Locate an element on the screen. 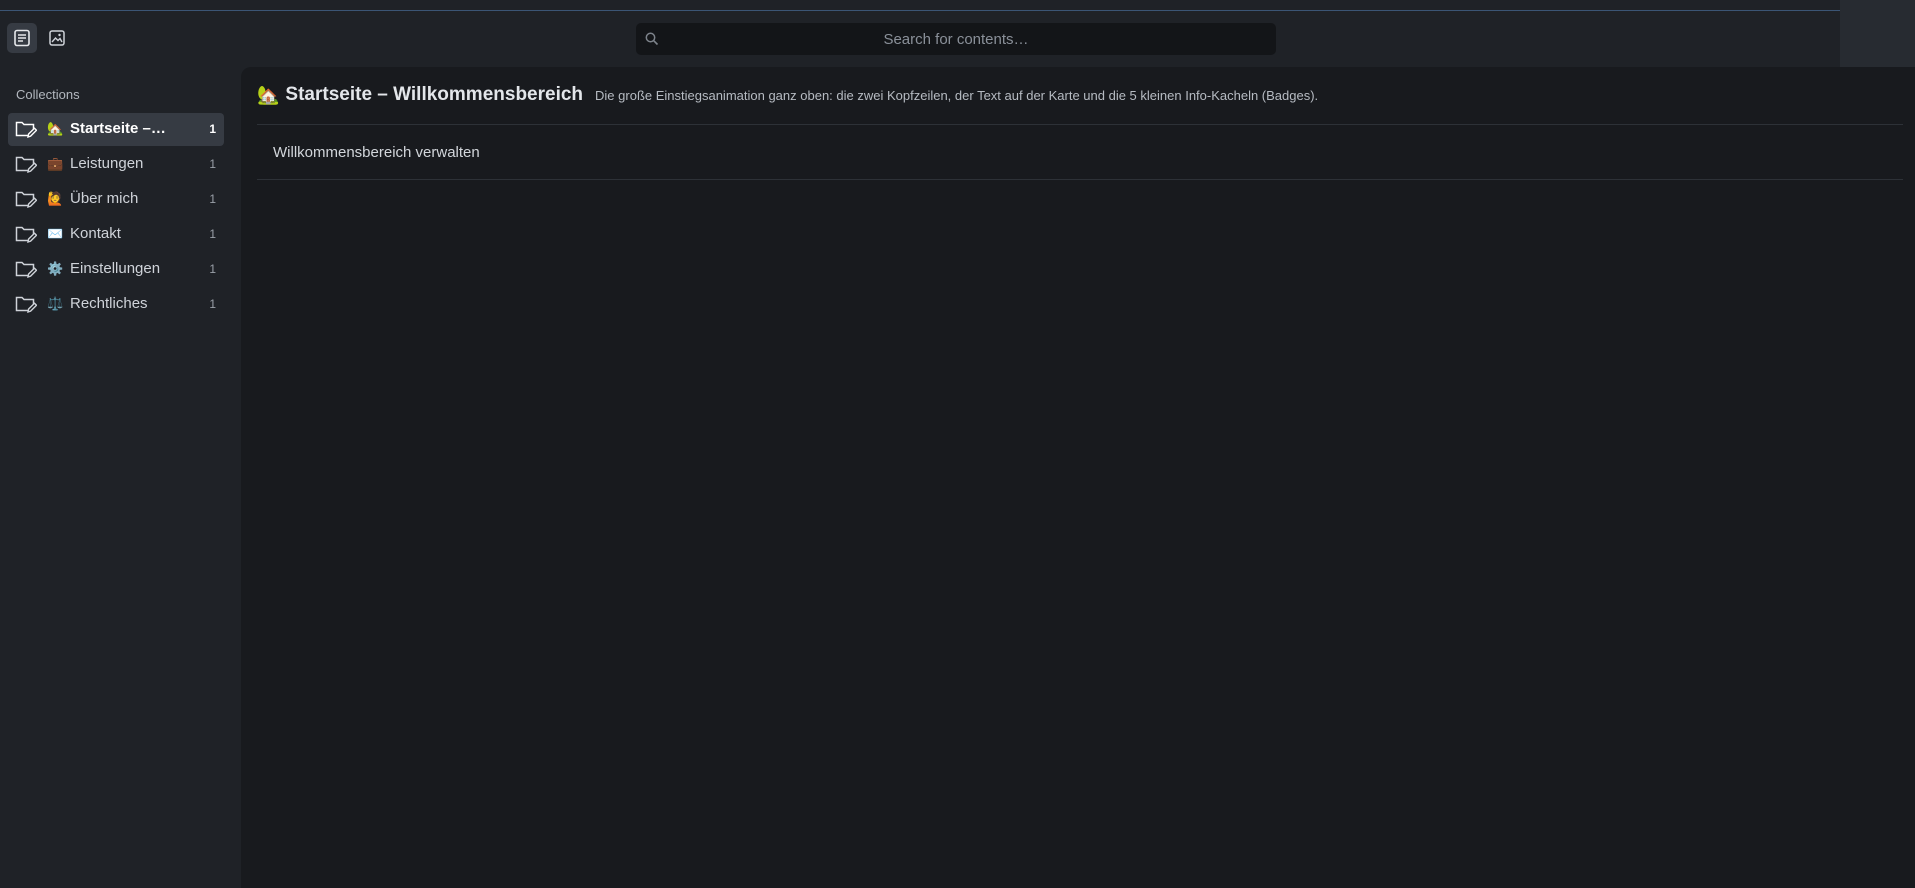 This screenshot has height=888, width=1915. sidebar-item-label: Kontakt is located at coordinates (95, 233).